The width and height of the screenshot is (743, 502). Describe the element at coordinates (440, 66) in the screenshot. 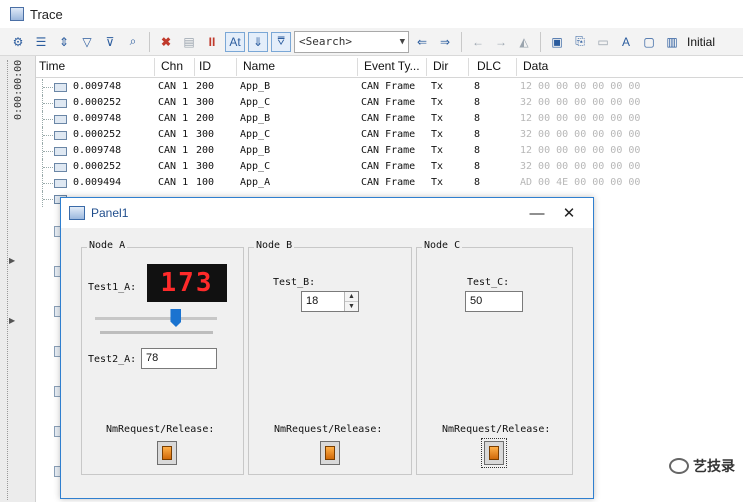

I see `col-dir: Dir` at that location.